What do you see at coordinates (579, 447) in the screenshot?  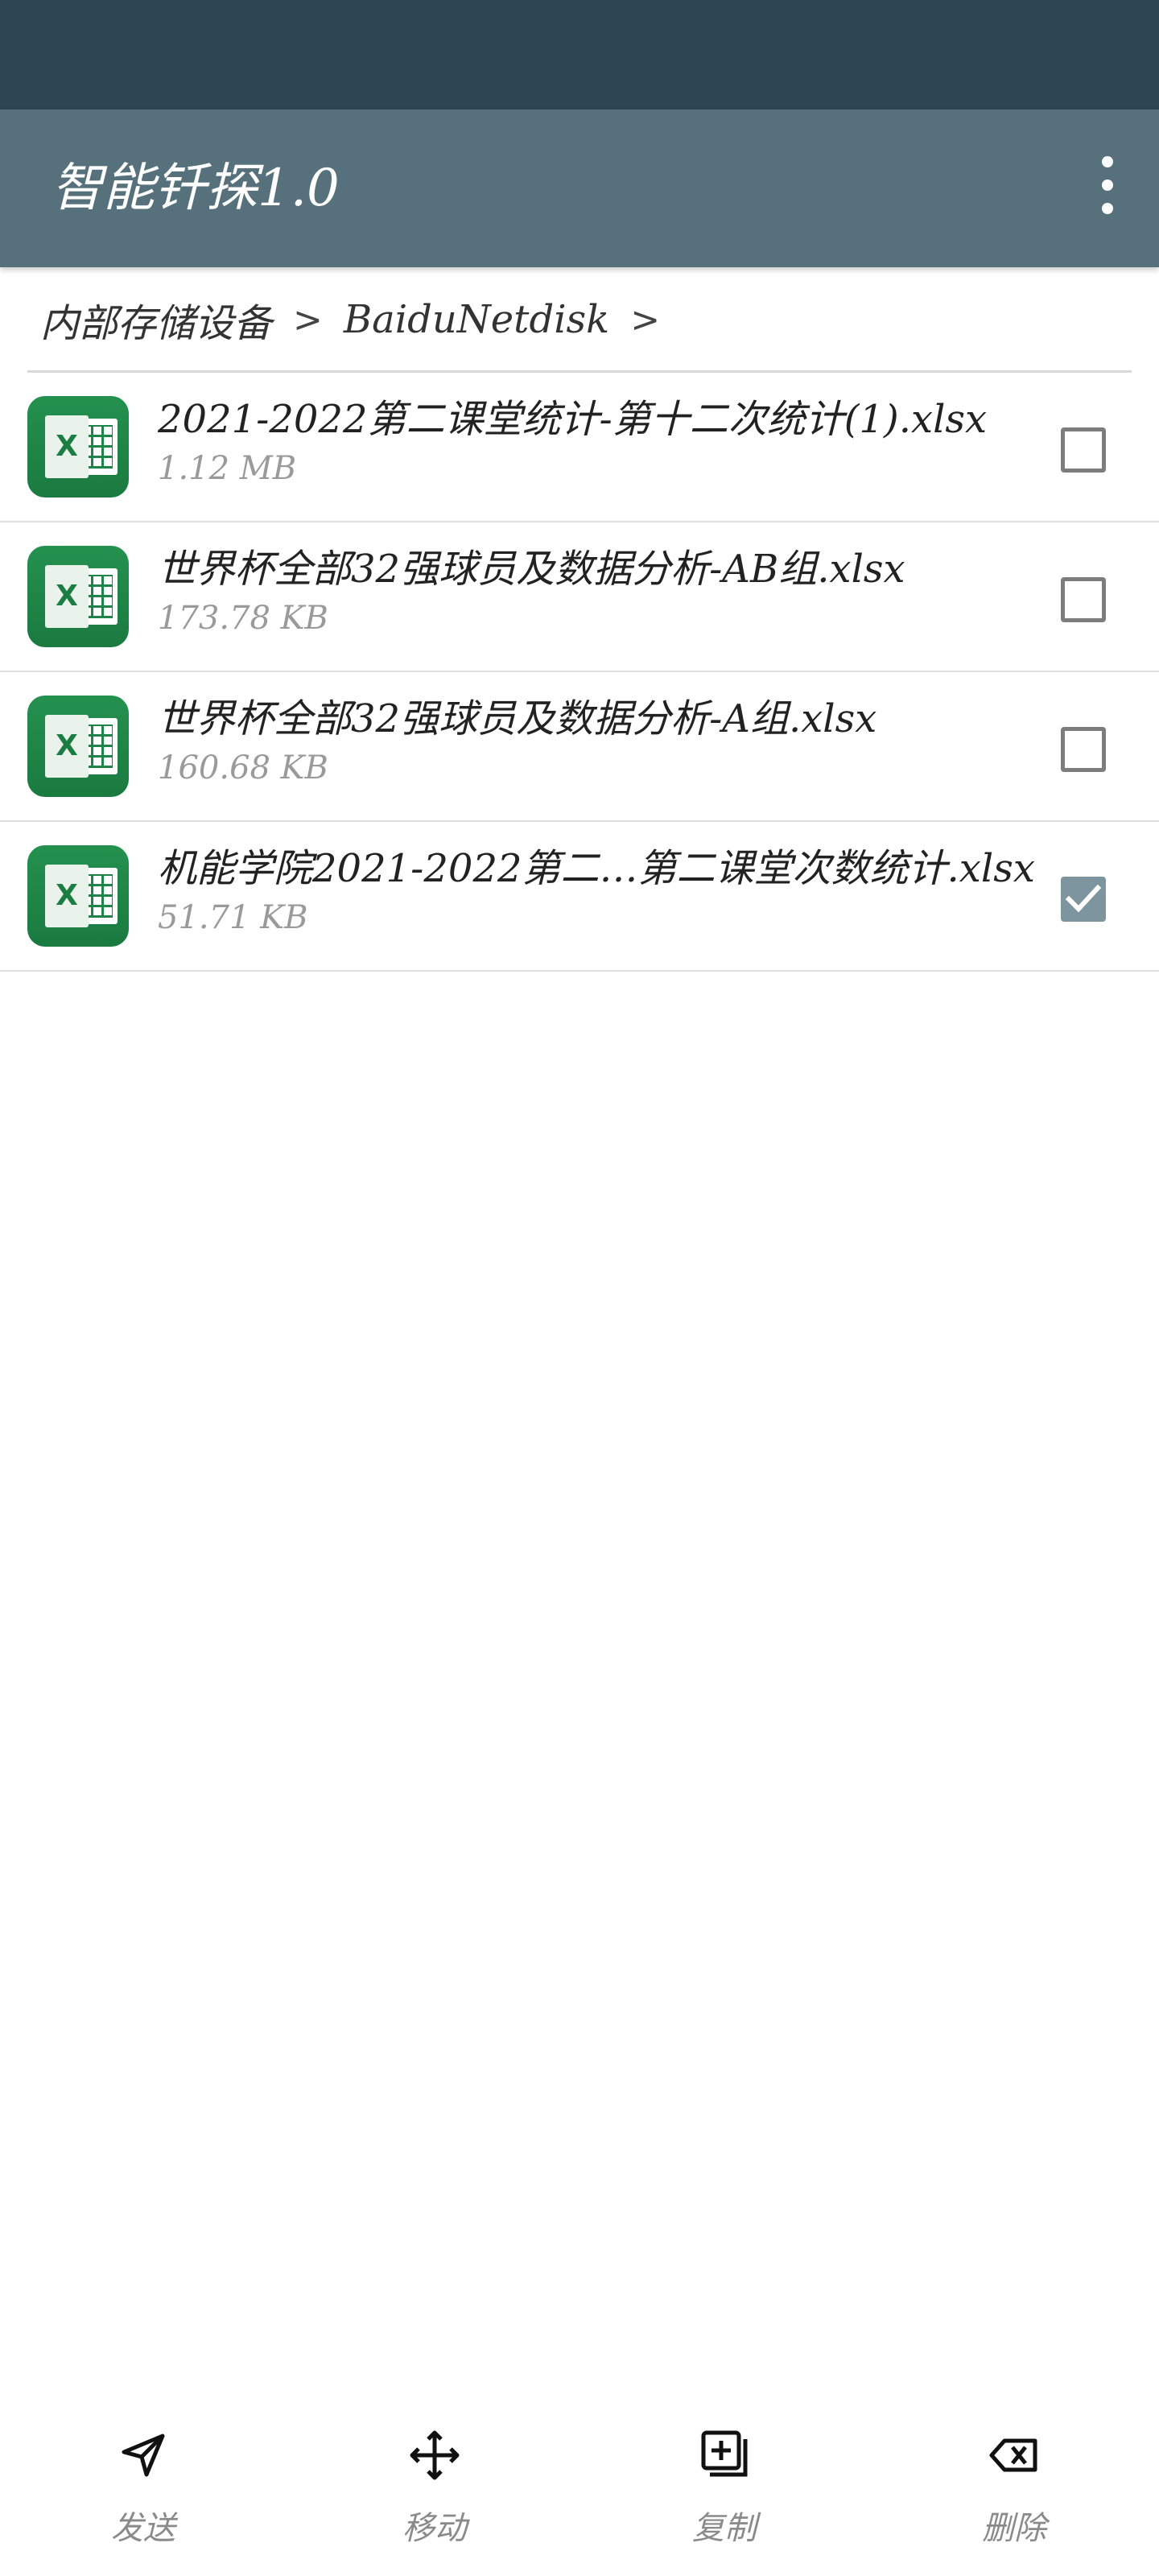 I see `file-row: X 2021-2022第二课堂统计-第十二次统计(1).xlsx 1.12 MB` at bounding box center [579, 447].